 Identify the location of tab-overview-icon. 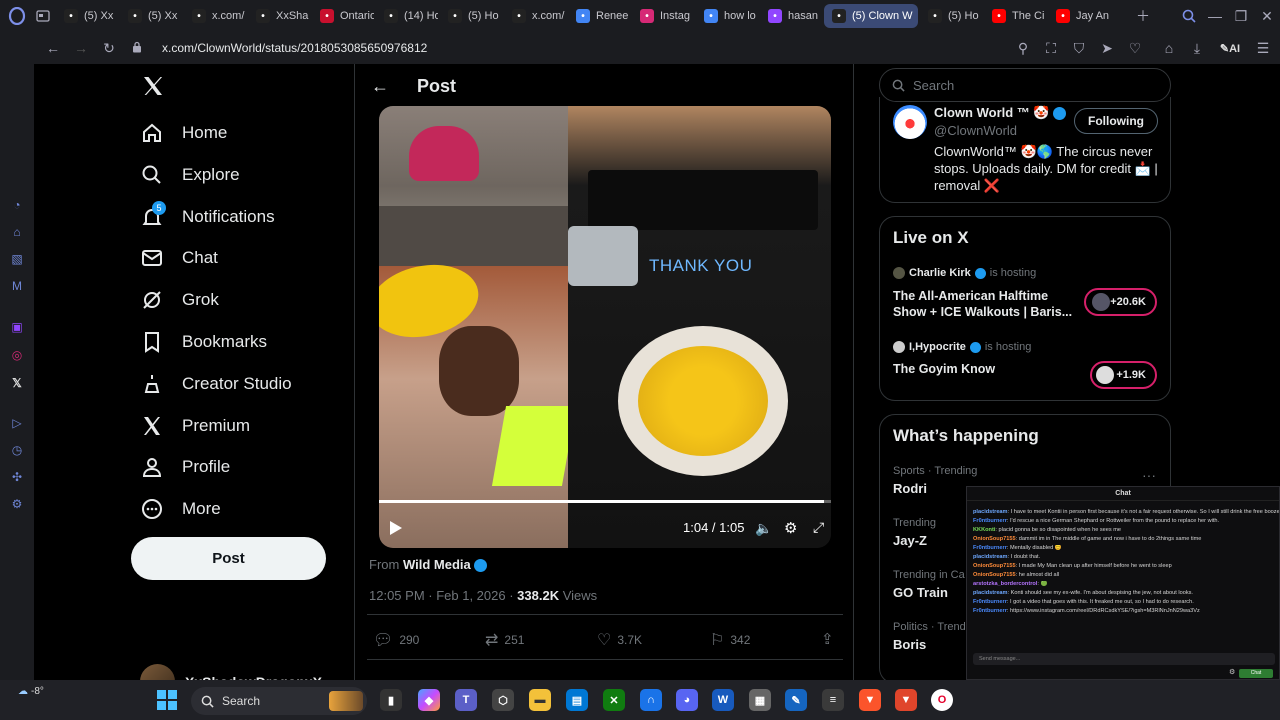
(43, 16).